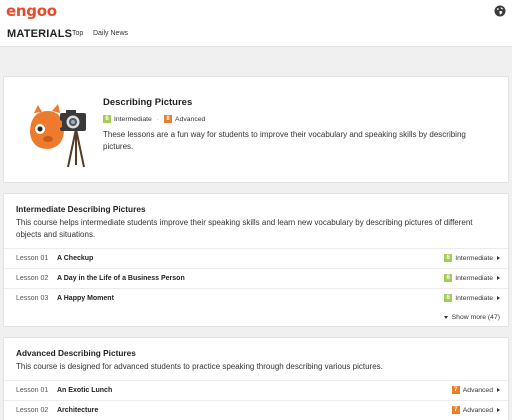  I want to click on lesson-title: A Happy Moment, so click(85, 298).